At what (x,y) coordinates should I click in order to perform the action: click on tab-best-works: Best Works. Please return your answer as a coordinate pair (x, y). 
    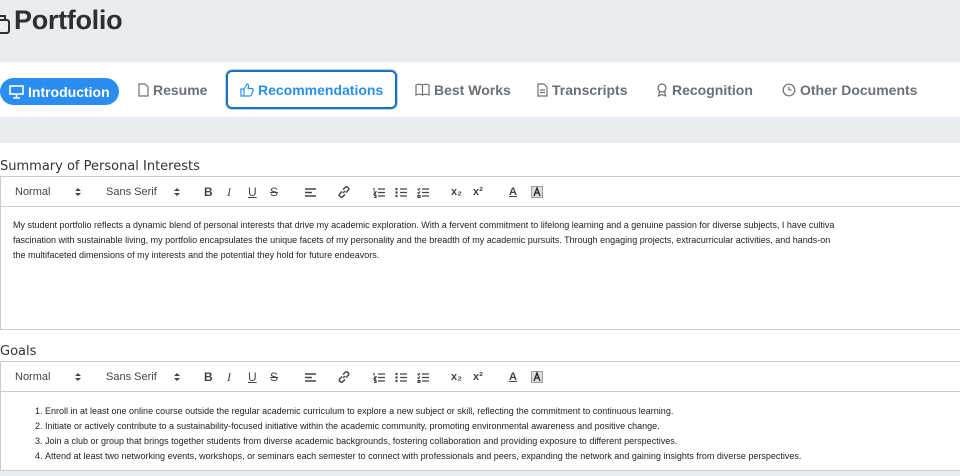
    Looking at the image, I should click on (463, 89).